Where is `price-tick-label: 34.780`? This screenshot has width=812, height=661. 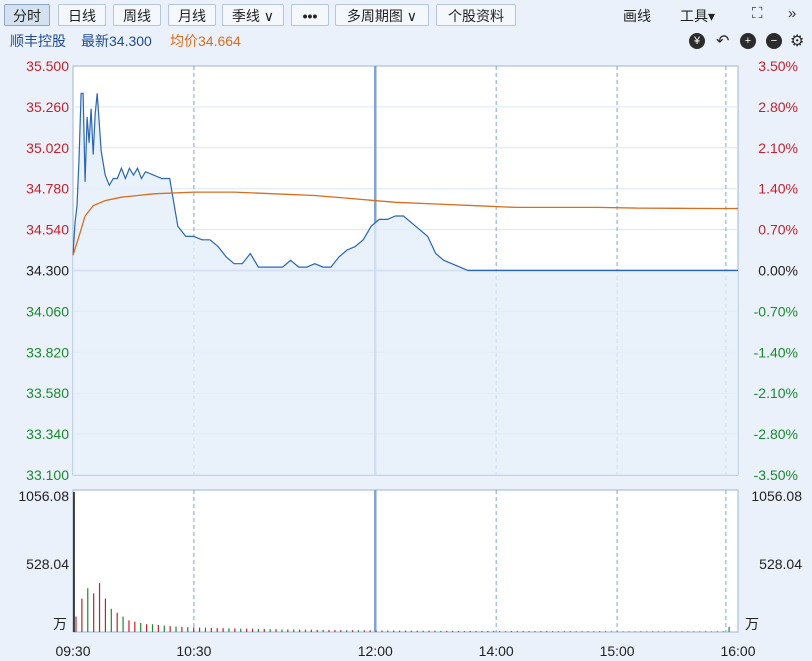
price-tick-label: 34.780 is located at coordinates (47, 189).